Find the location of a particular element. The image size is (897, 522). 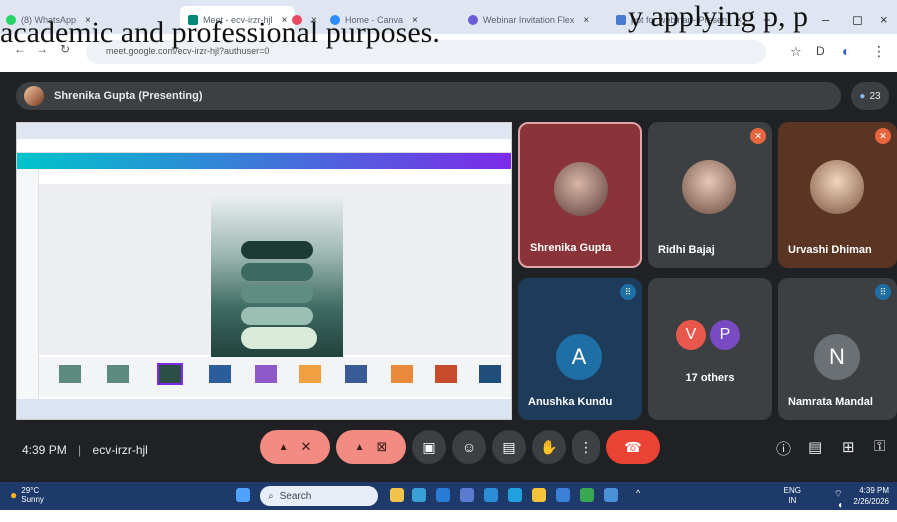

meeting-code: ecv-irzr-hjl is located at coordinates (120, 450).